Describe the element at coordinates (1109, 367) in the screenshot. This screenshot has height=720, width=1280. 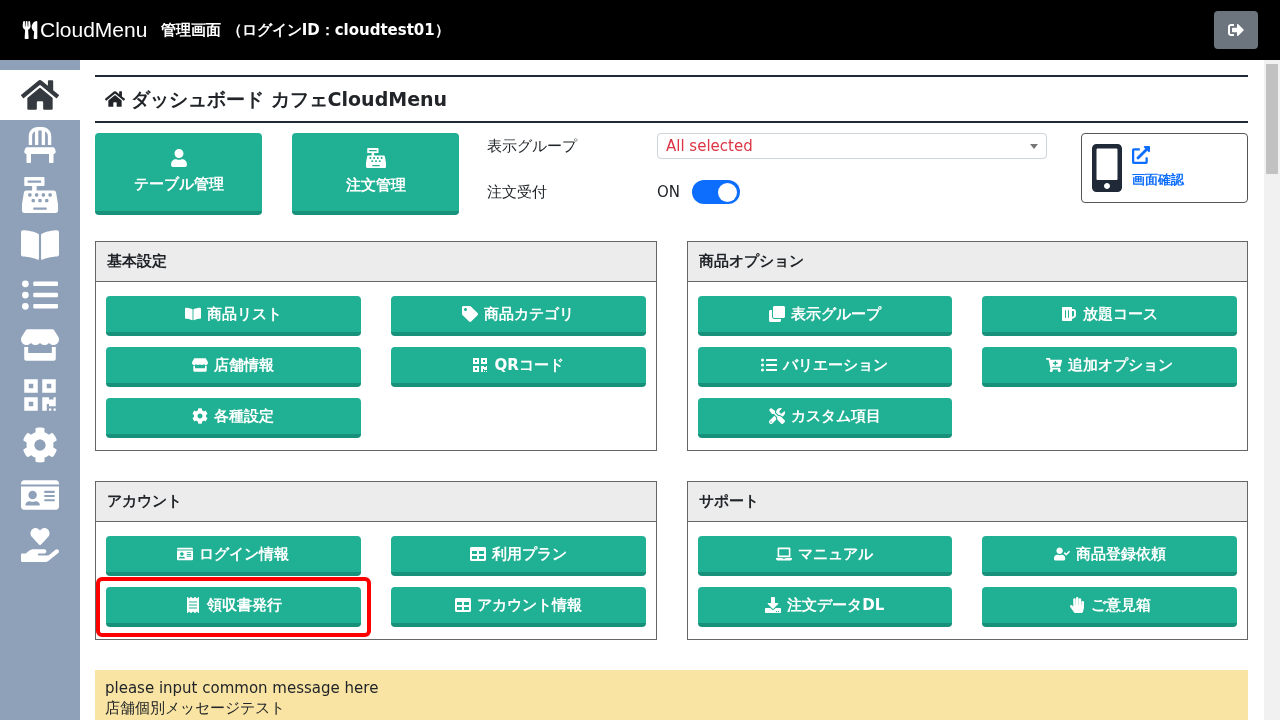
I see `menu-button: 追加オプション` at that location.